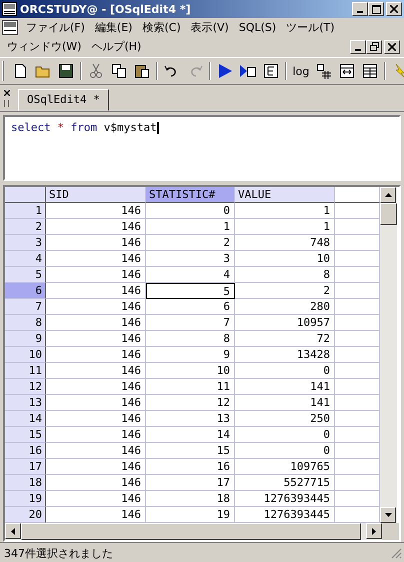 This screenshot has width=404, height=562. What do you see at coordinates (25, 515) in the screenshot?
I see `row-header: 20` at bounding box center [25, 515].